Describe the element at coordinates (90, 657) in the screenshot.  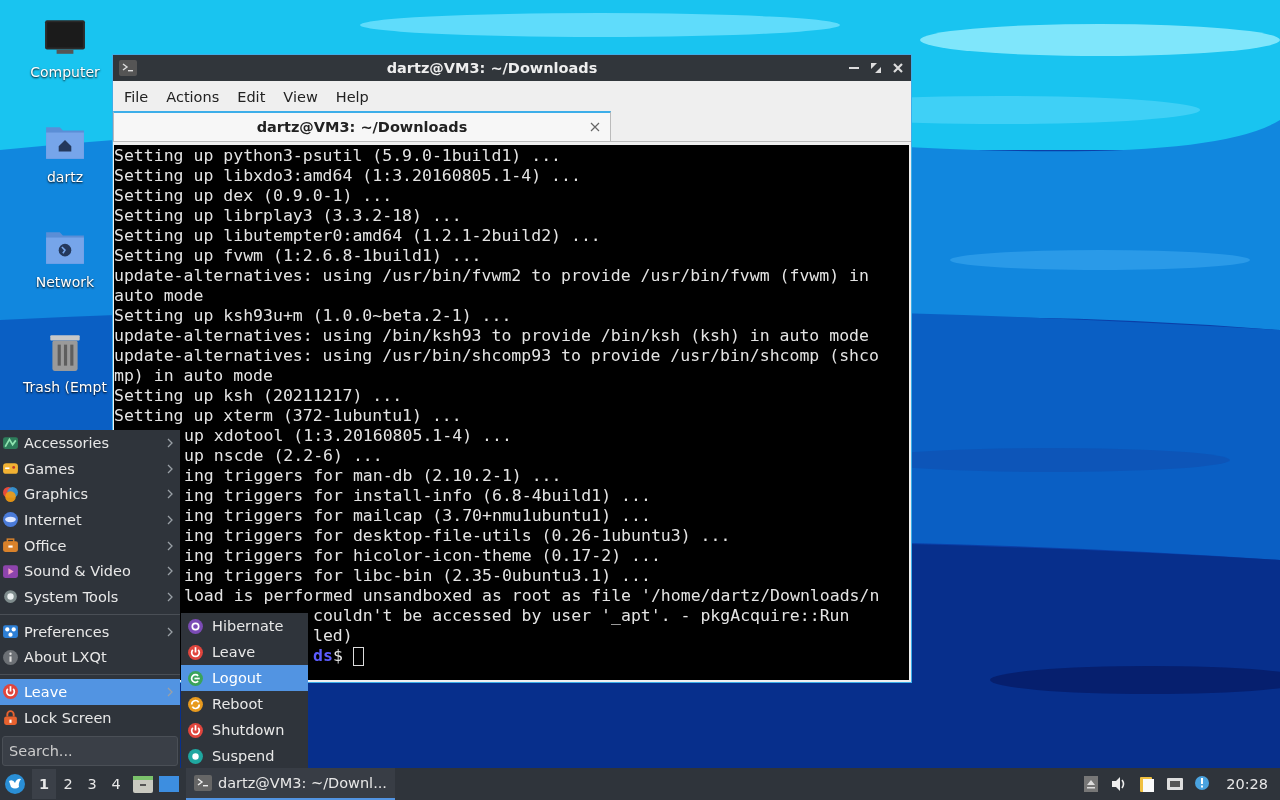
I see `menu-item: About LXQt` at that location.